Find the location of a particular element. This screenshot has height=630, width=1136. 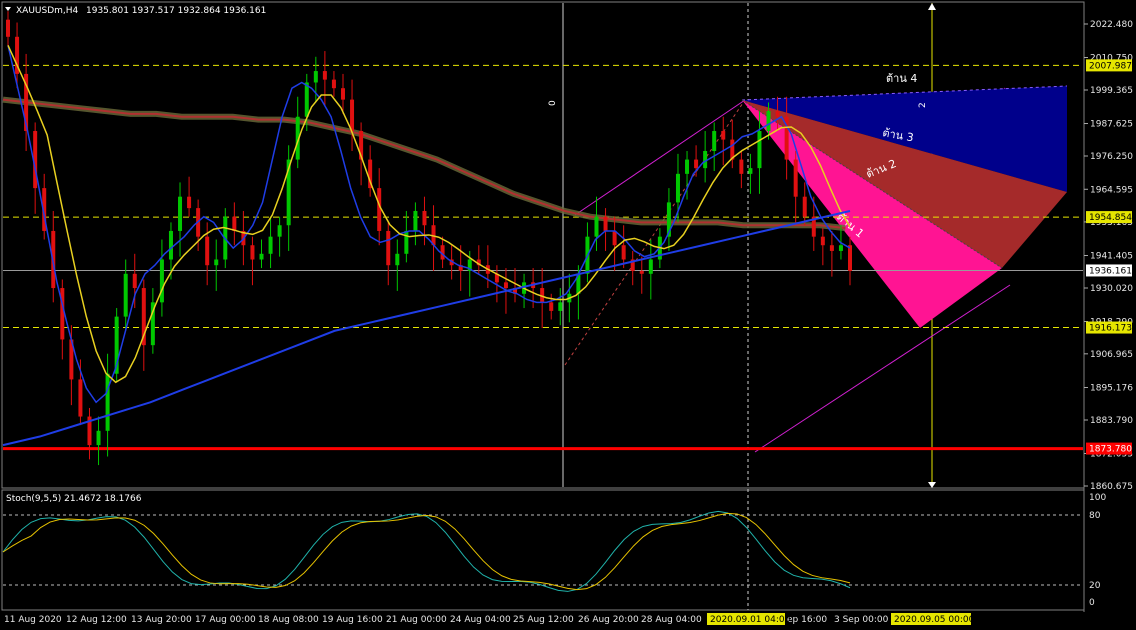

time-axis-label: 18 Aug 08:00 is located at coordinates (288, 620).